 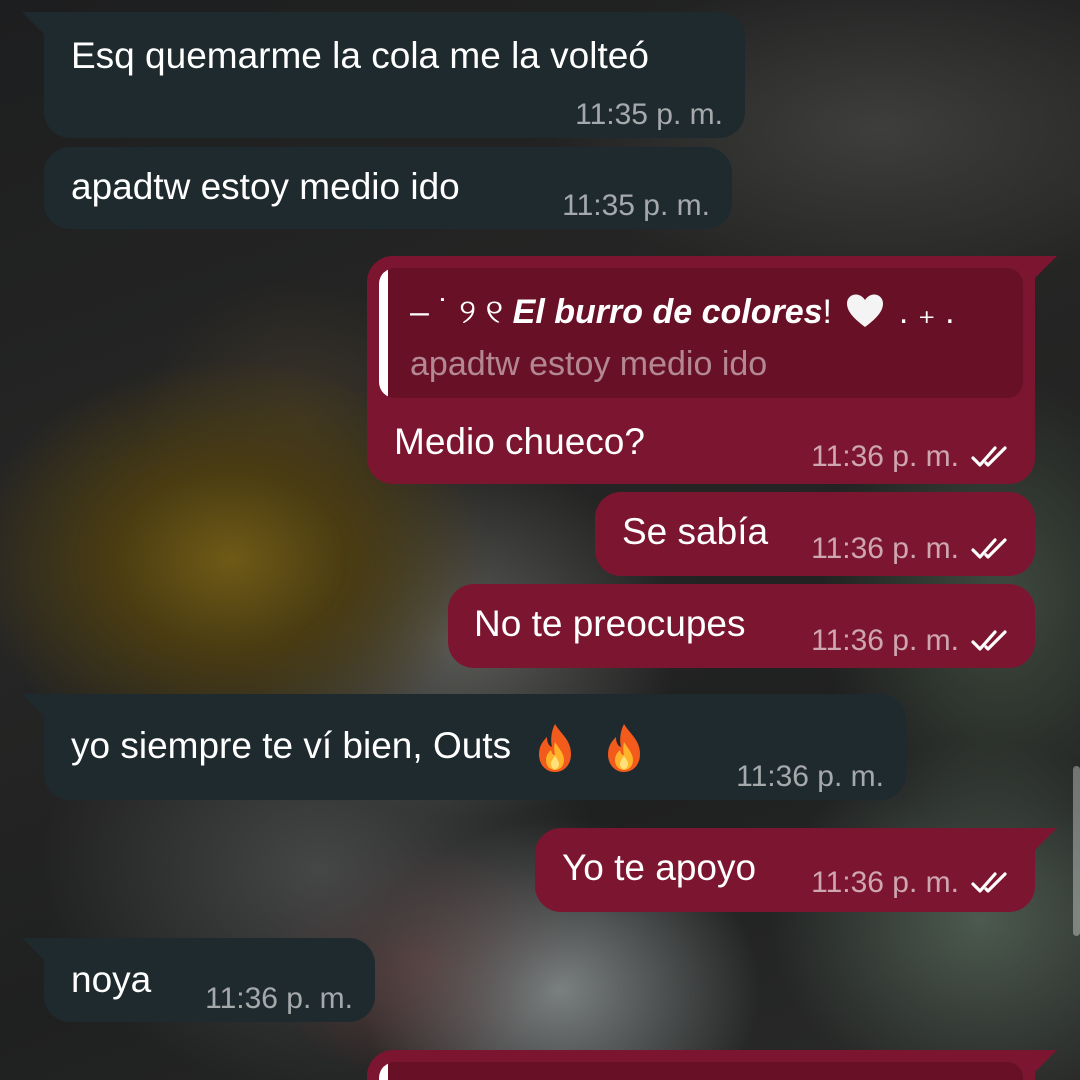 I want to click on reply-author: – ˙ ୨ ୧ El burro de colores! . ₊ ., so click(x=682, y=312).